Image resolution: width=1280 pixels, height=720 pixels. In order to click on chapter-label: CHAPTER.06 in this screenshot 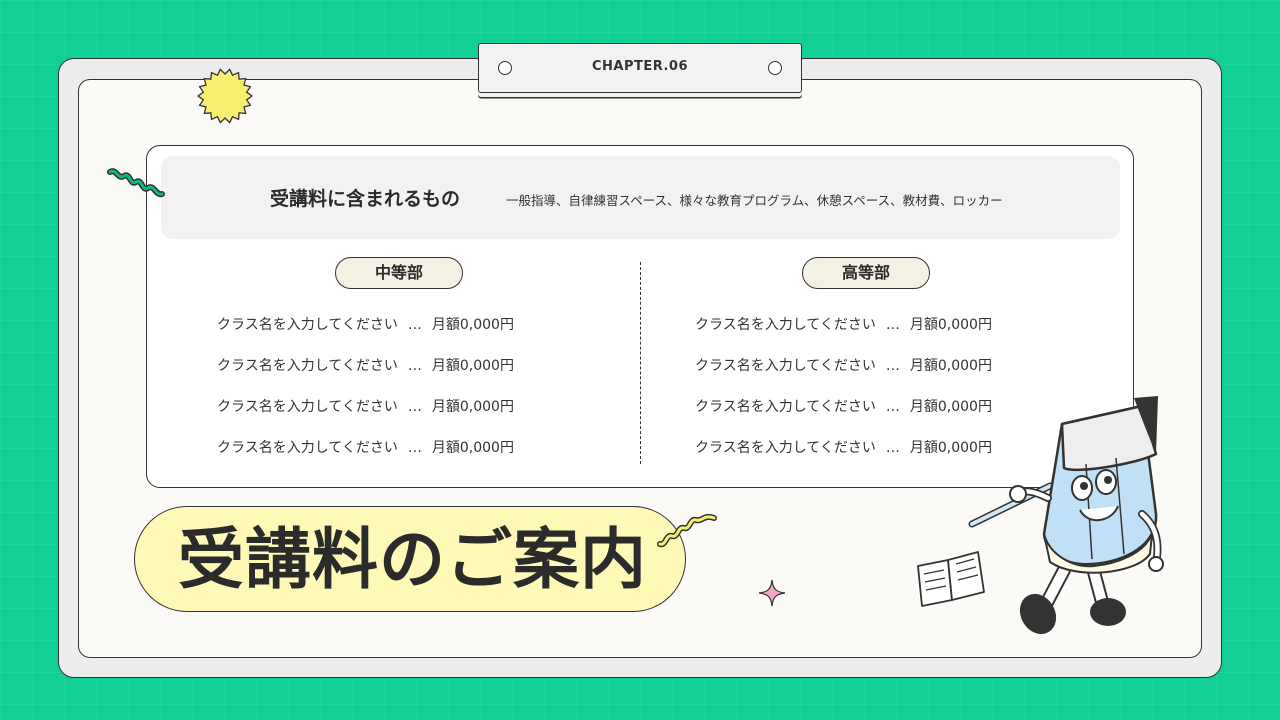, I will do `click(640, 66)`.